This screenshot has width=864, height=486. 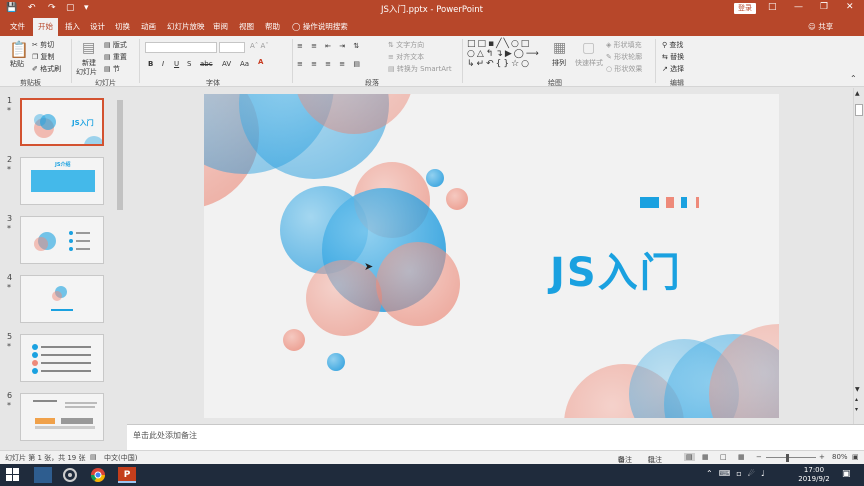 What do you see at coordinates (624, 69) in the screenshot?
I see `shape-effects-button: ○ 形状效果` at bounding box center [624, 69].